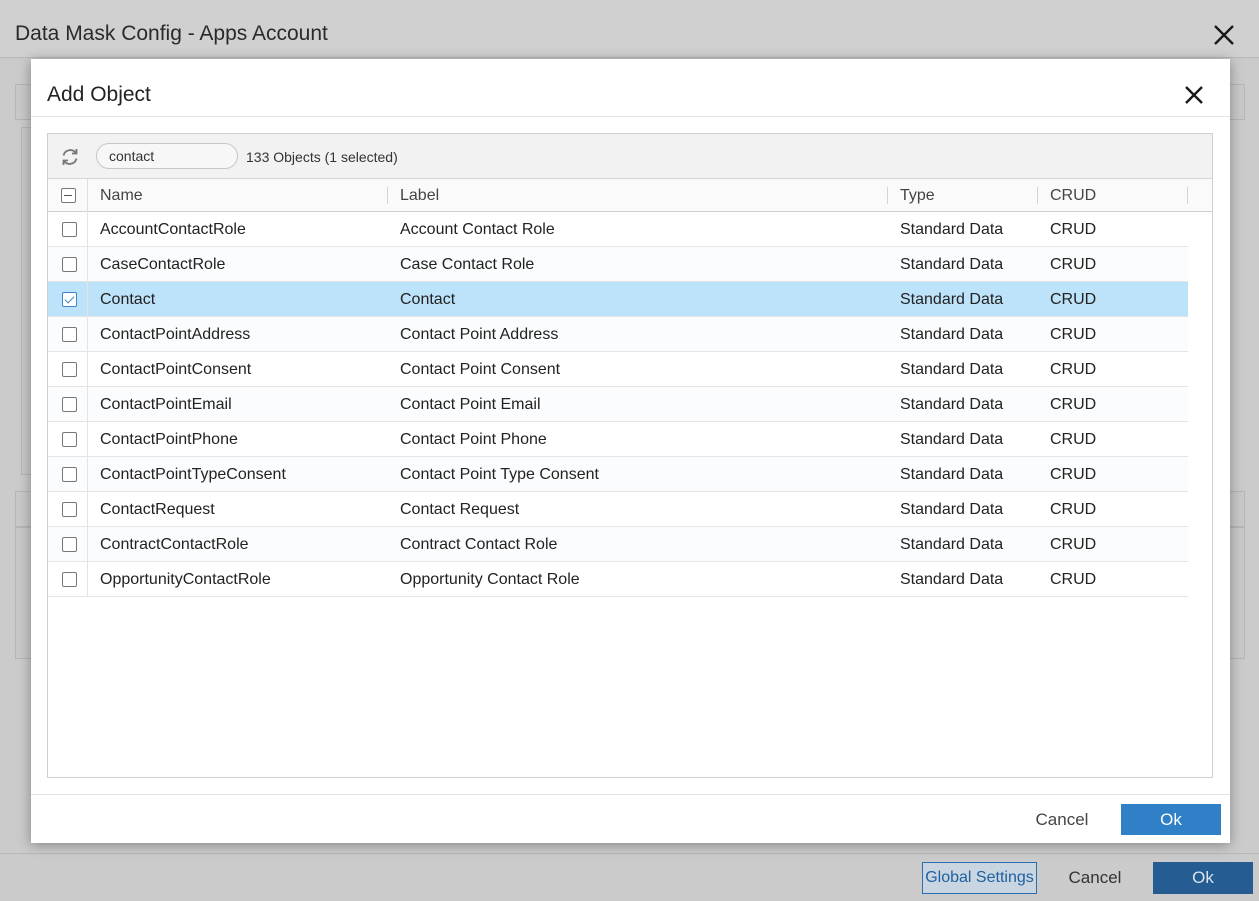 Image resolution: width=1259 pixels, height=901 pixels. I want to click on cancel-button: Cancel, so click(1062, 819).